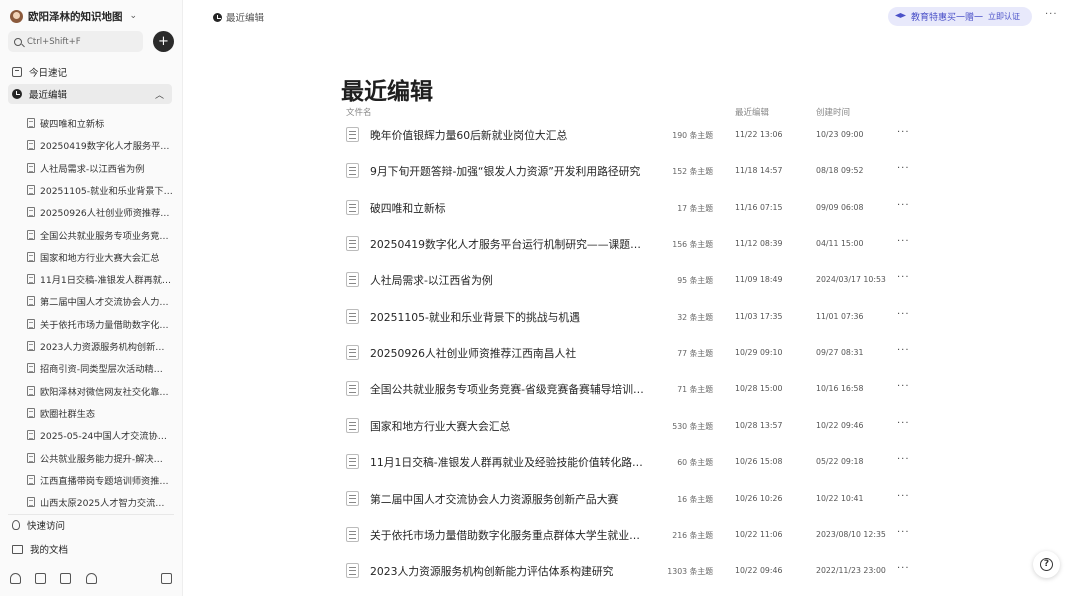 The image size is (1080, 596). Describe the element at coordinates (840, 498) in the screenshot. I see `created-time: 10/22 10:41` at that location.